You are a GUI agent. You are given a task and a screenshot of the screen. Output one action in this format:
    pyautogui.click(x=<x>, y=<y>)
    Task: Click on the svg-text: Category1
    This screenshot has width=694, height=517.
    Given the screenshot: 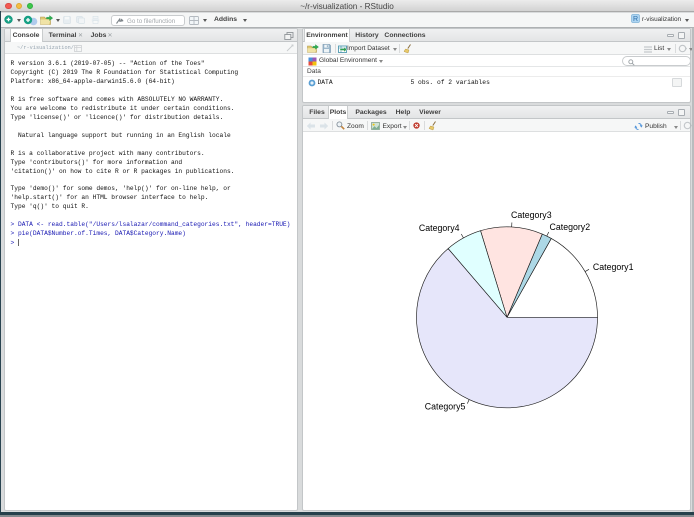 What is the action you would take?
    pyautogui.click(x=613, y=267)
    